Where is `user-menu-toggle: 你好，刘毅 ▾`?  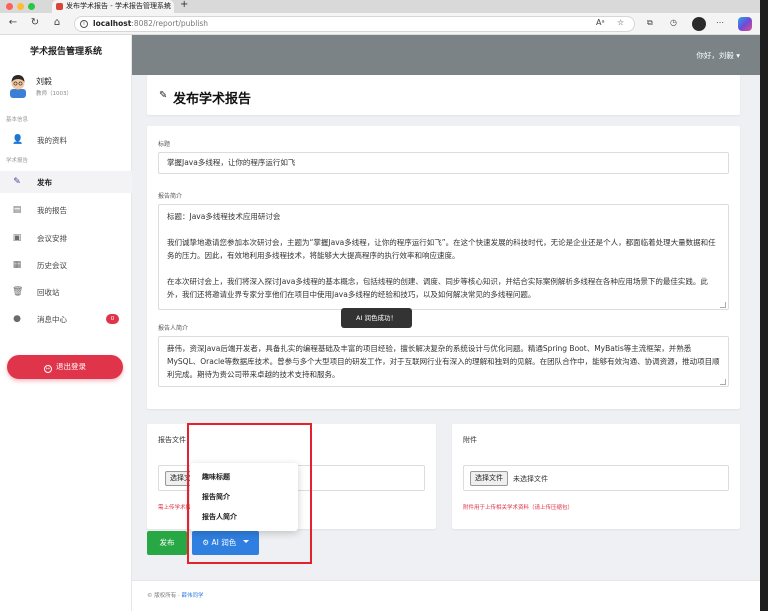
user-menu-toggle: 你好，刘毅 ▾ is located at coordinates (718, 55).